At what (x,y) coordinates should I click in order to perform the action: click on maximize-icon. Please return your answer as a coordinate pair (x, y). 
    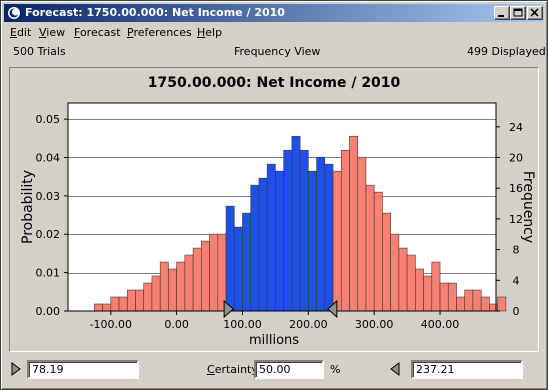
    Looking at the image, I should click on (518, 12).